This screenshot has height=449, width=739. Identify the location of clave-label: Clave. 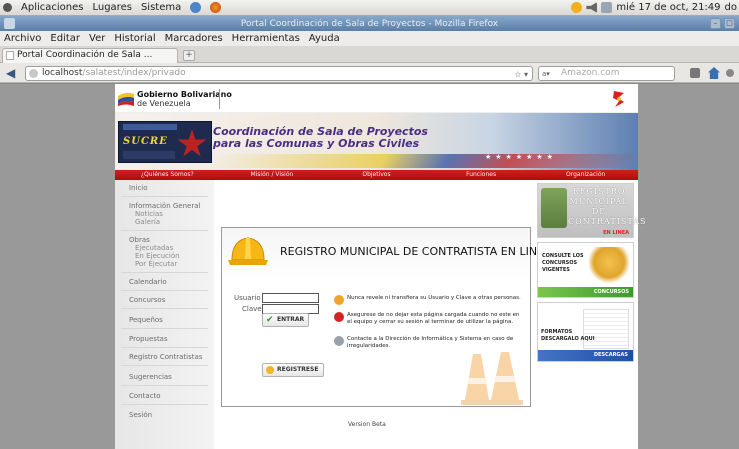
(252, 309).